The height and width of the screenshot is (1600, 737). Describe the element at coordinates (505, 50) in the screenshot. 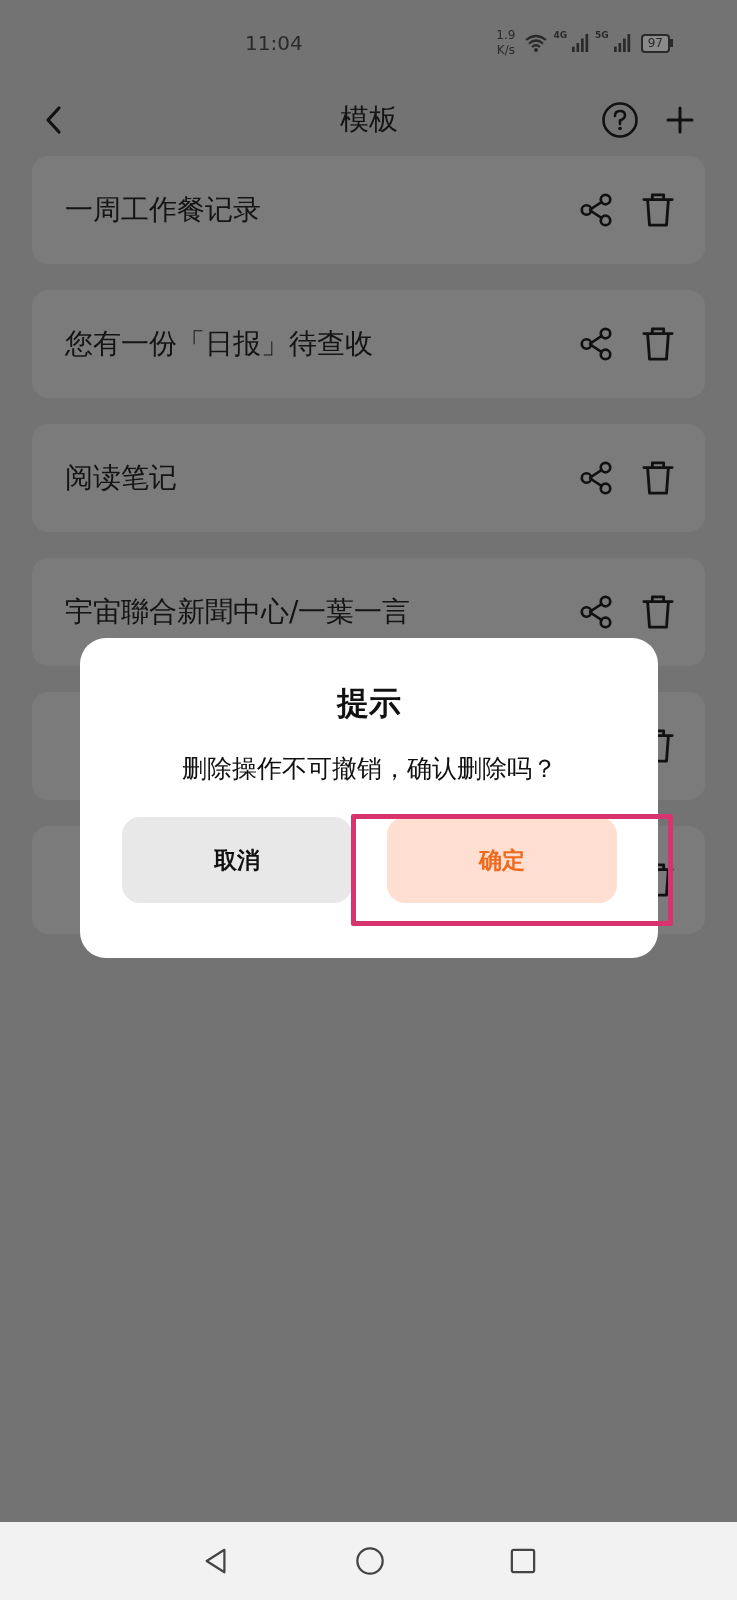

I see `speed-unit: K/s` at that location.